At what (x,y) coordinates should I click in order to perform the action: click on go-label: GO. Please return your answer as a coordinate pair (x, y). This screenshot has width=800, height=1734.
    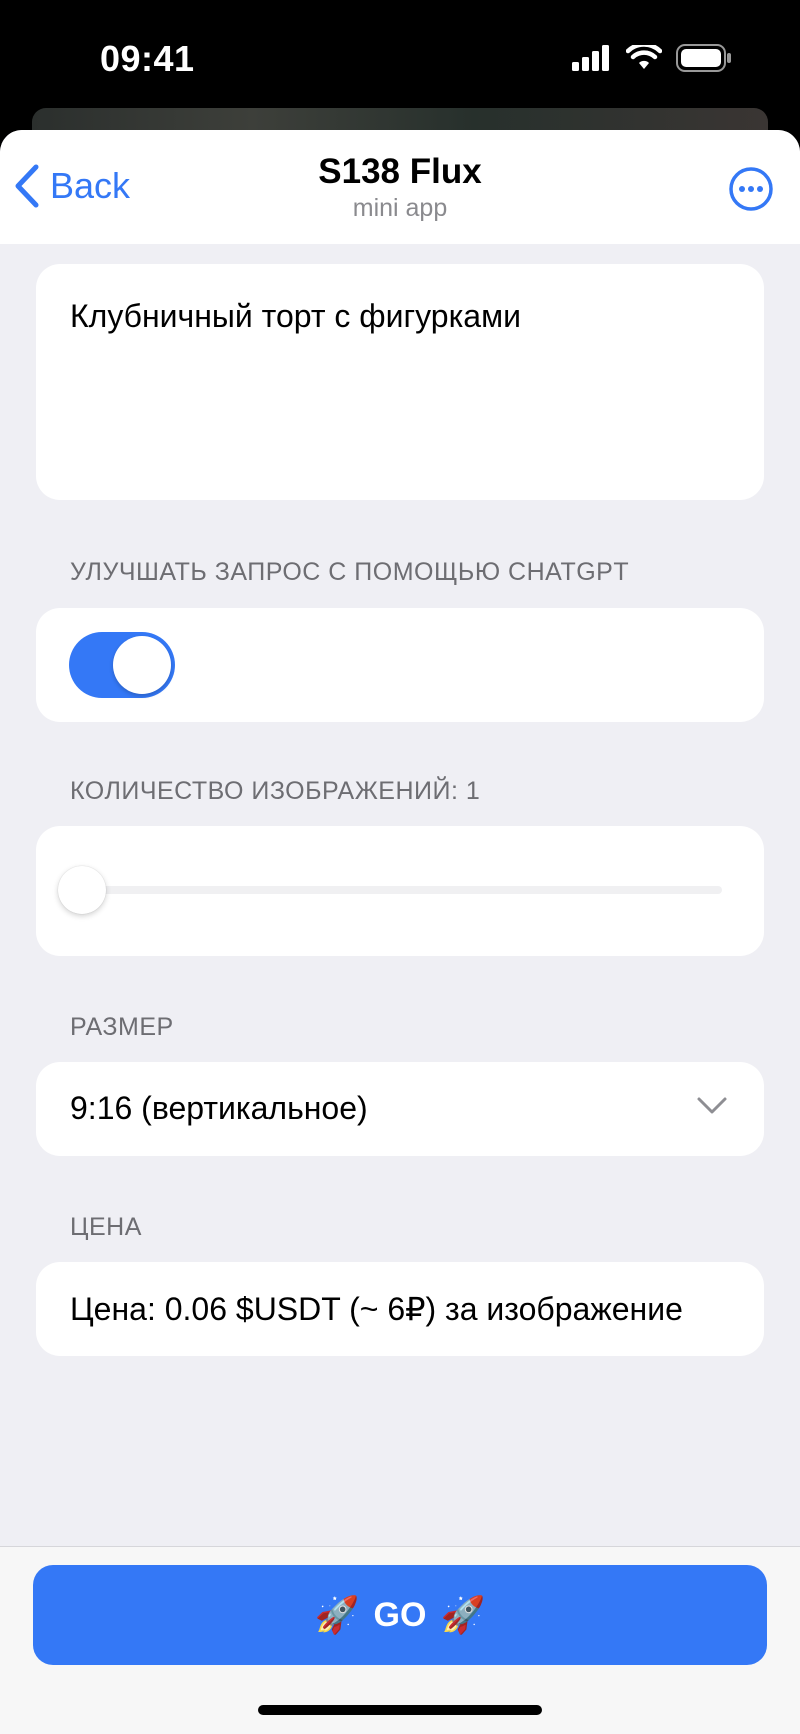
    Looking at the image, I should click on (400, 1614).